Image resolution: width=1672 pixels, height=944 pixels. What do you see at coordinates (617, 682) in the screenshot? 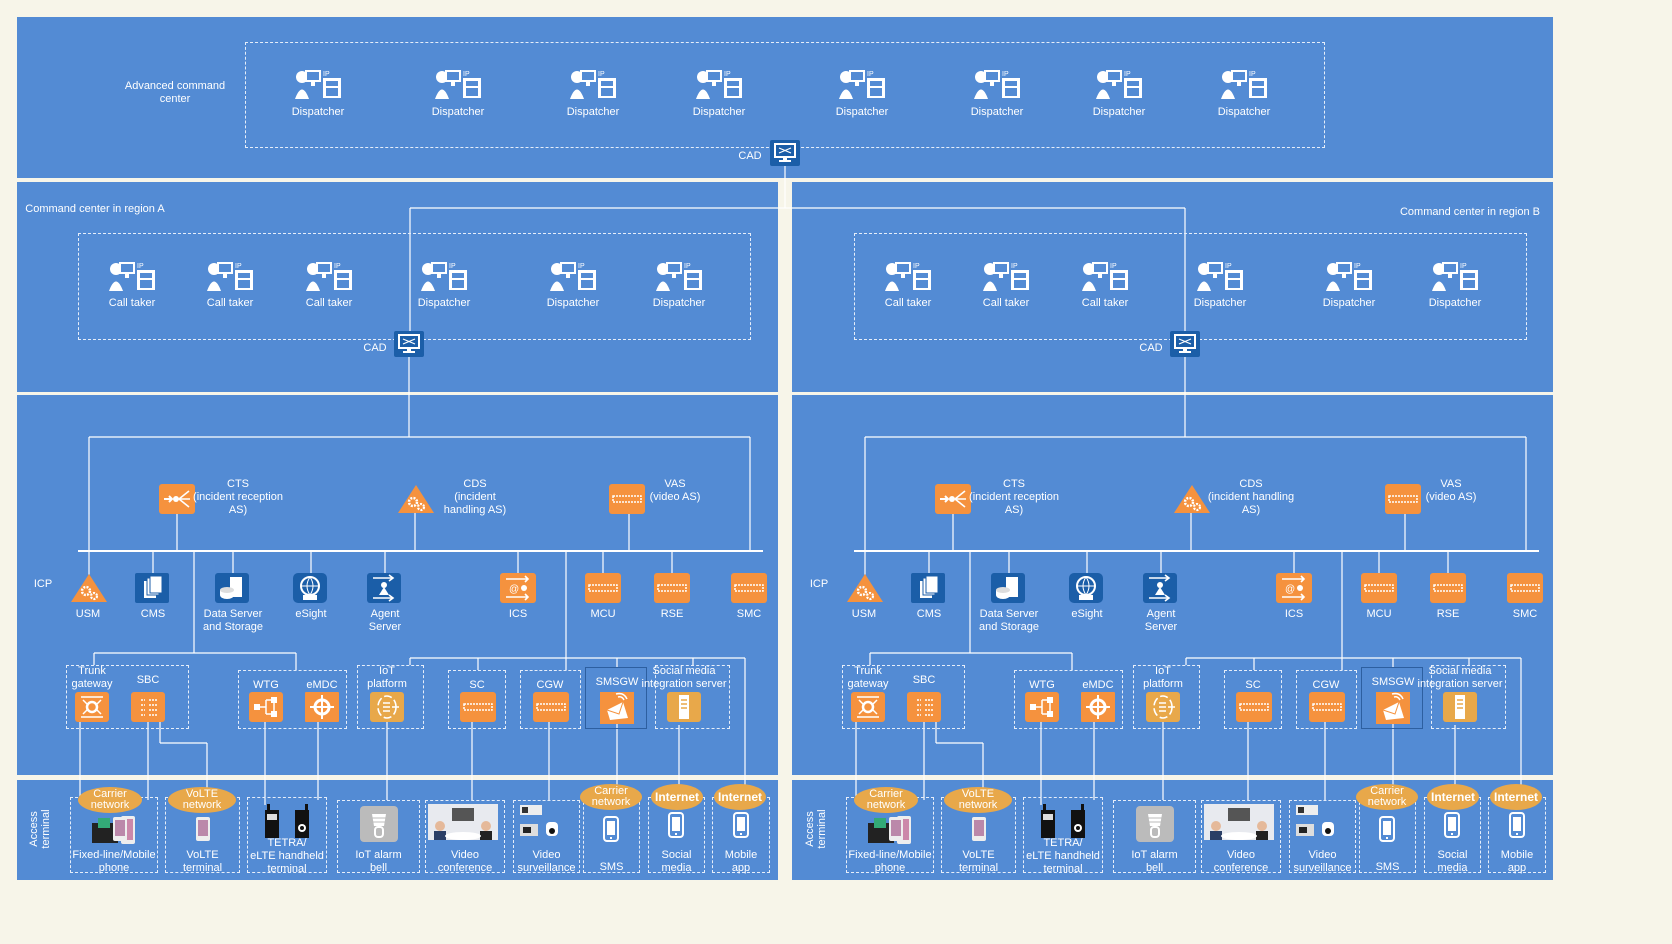
I see `component-label: SMSGW` at bounding box center [617, 682].